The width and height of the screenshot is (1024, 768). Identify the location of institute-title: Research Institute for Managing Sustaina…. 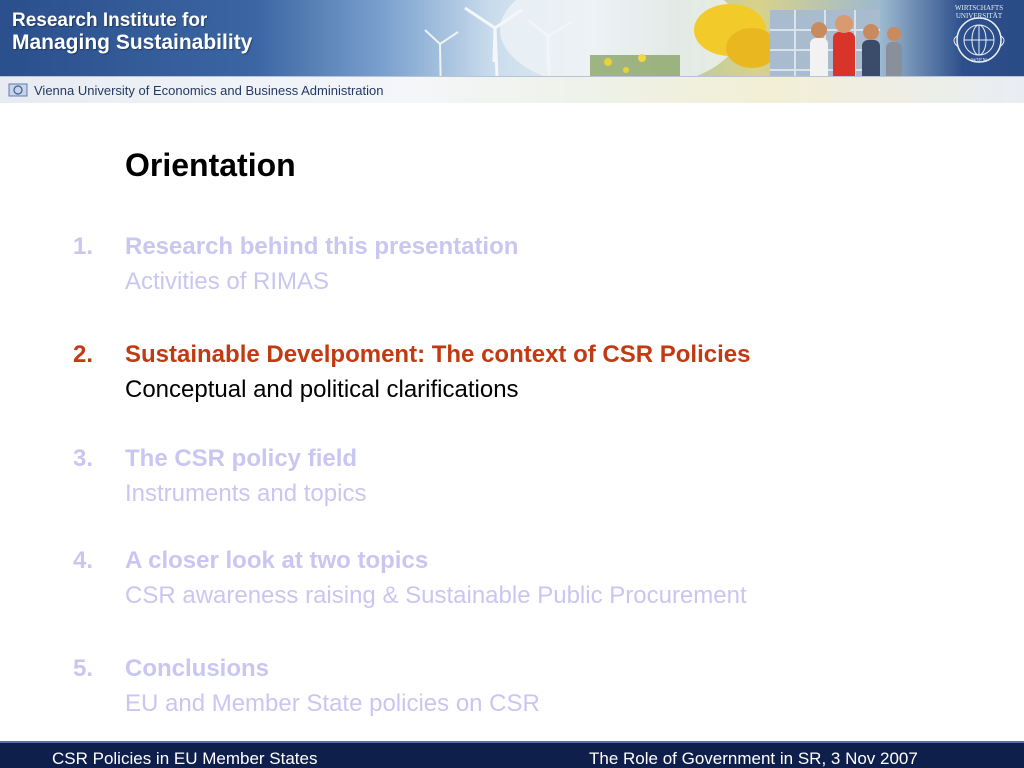
(132, 32).